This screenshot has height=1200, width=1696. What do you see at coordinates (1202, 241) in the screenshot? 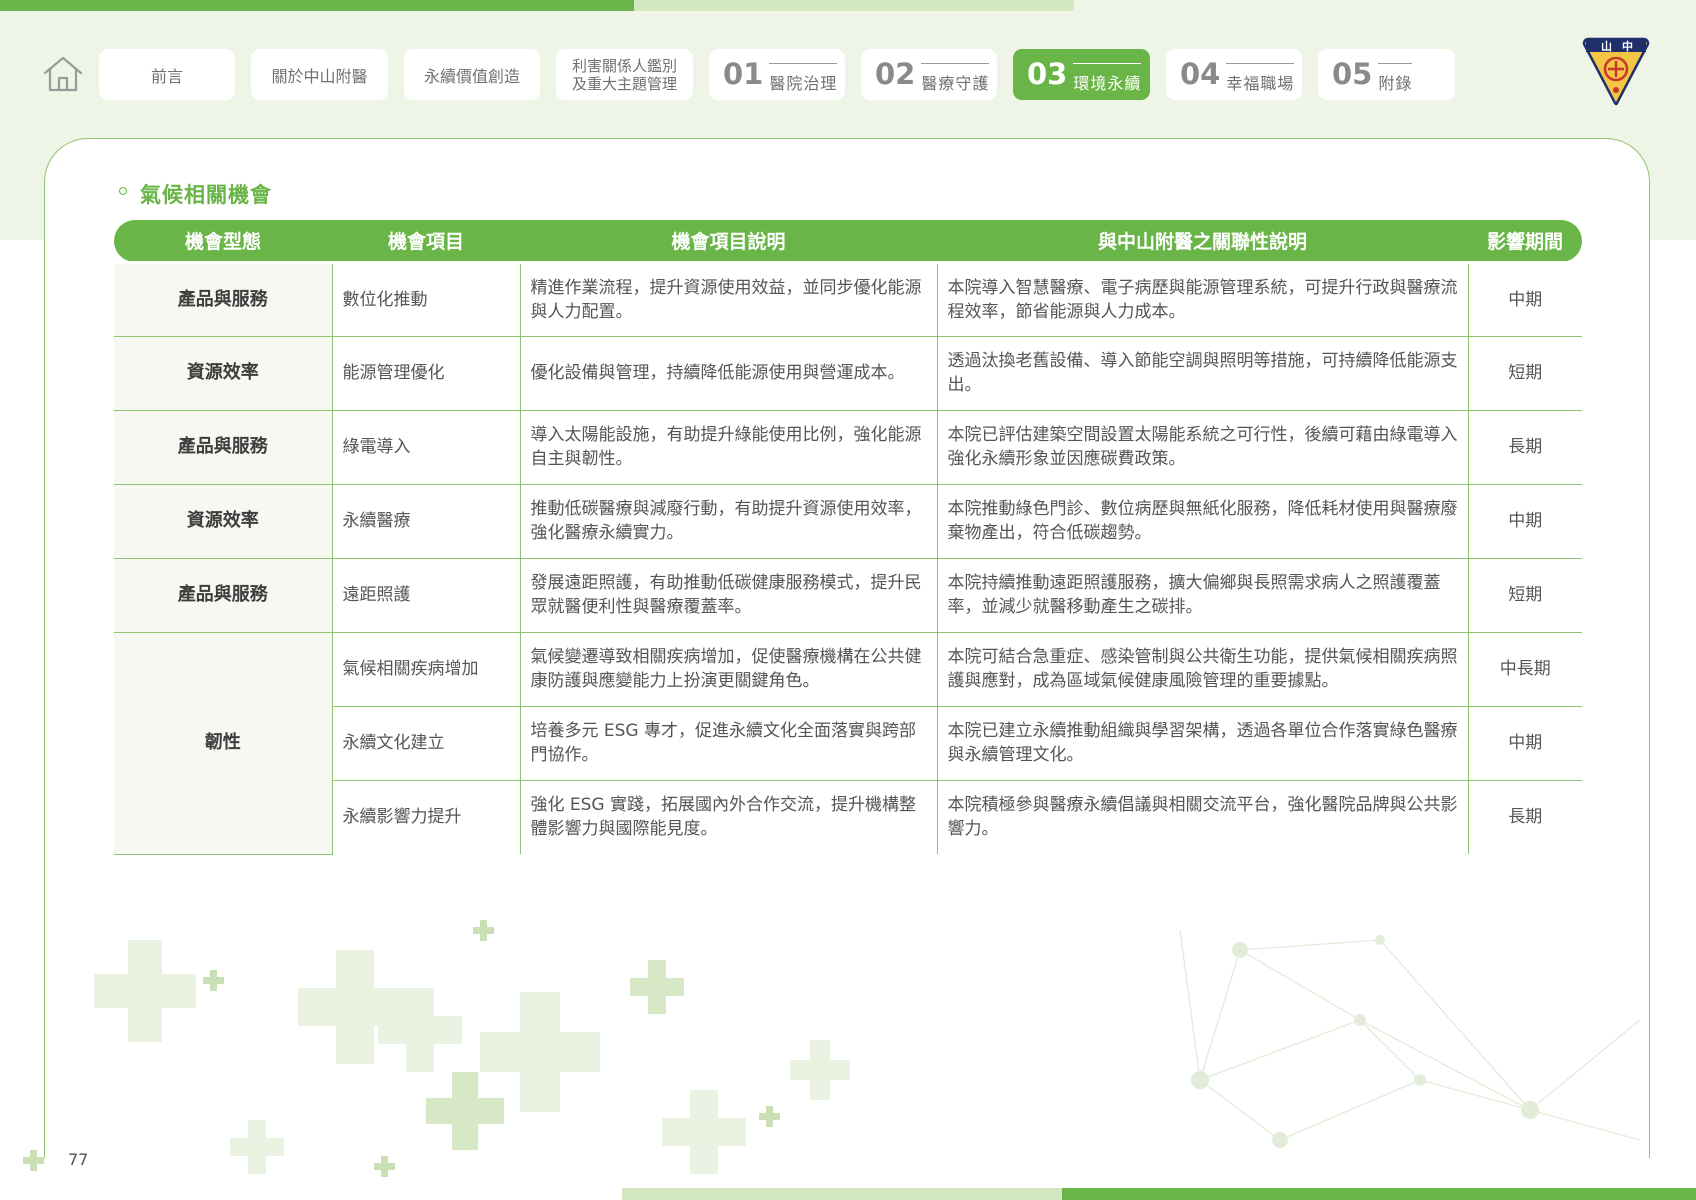
I see `header-relation: 與中山附醫之關聯性說明` at bounding box center [1202, 241].